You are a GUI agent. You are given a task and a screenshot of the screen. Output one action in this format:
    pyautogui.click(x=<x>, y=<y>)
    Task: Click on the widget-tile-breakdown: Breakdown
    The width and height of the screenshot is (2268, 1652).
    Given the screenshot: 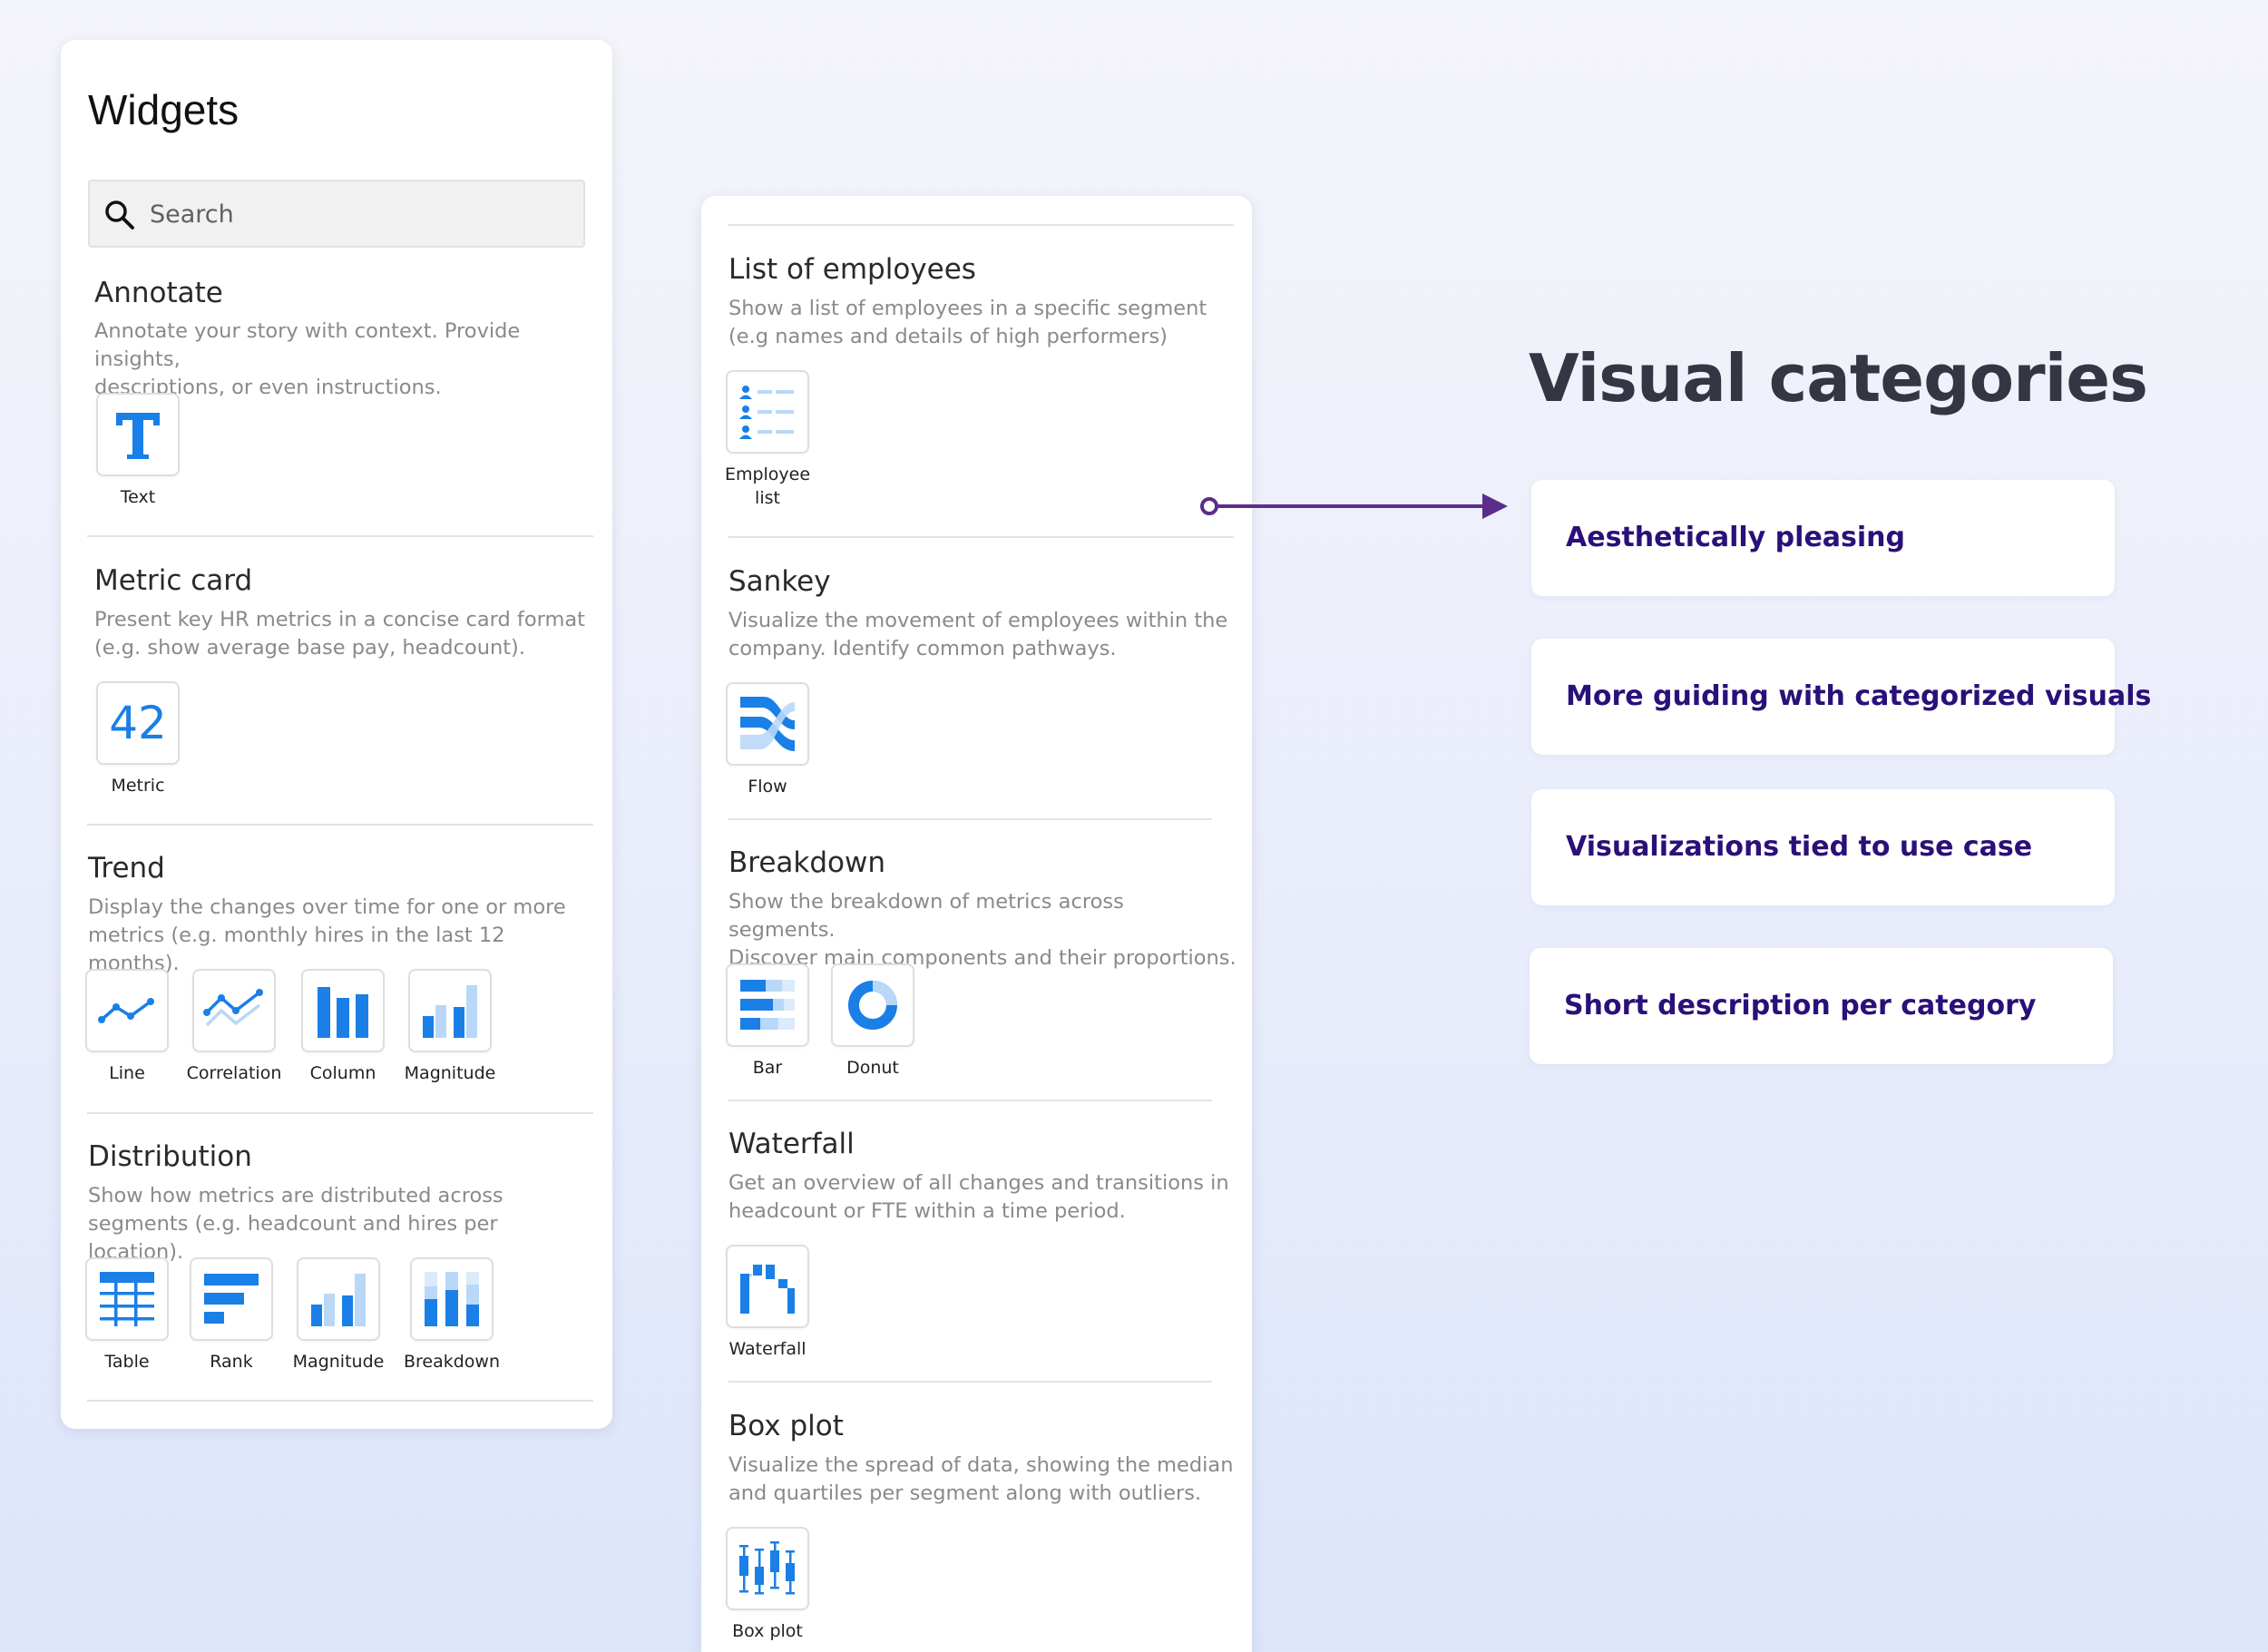 What is the action you would take?
    pyautogui.click(x=452, y=1315)
    